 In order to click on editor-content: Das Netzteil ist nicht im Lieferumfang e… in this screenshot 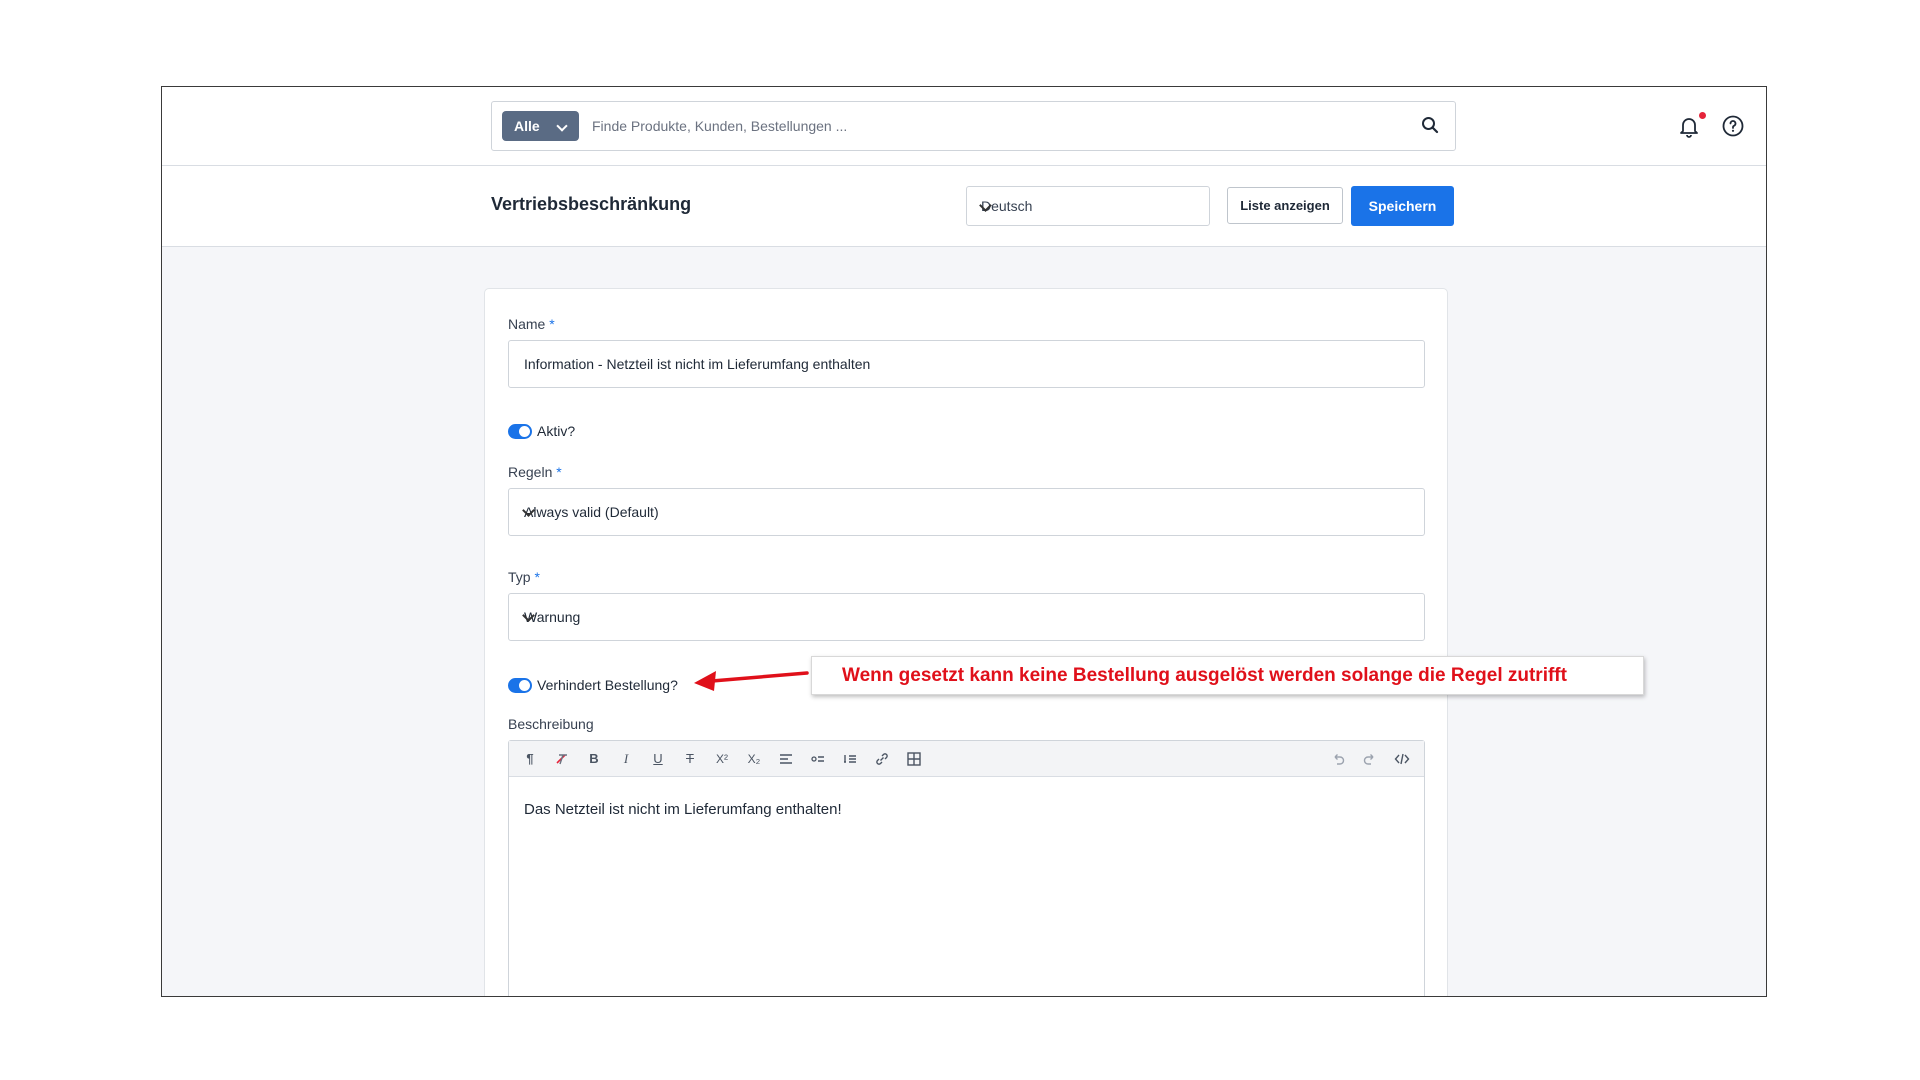, I will do `click(683, 809)`.